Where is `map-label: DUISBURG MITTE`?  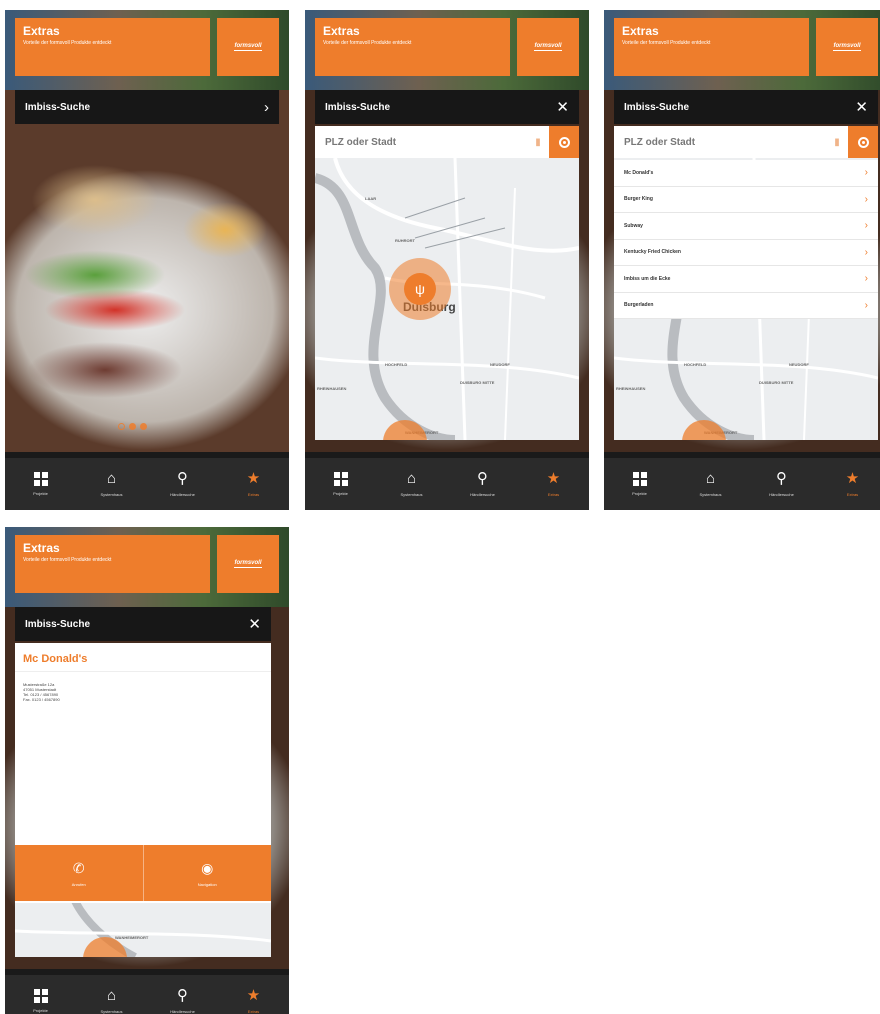
map-label: DUISBURG MITTE is located at coordinates (477, 382).